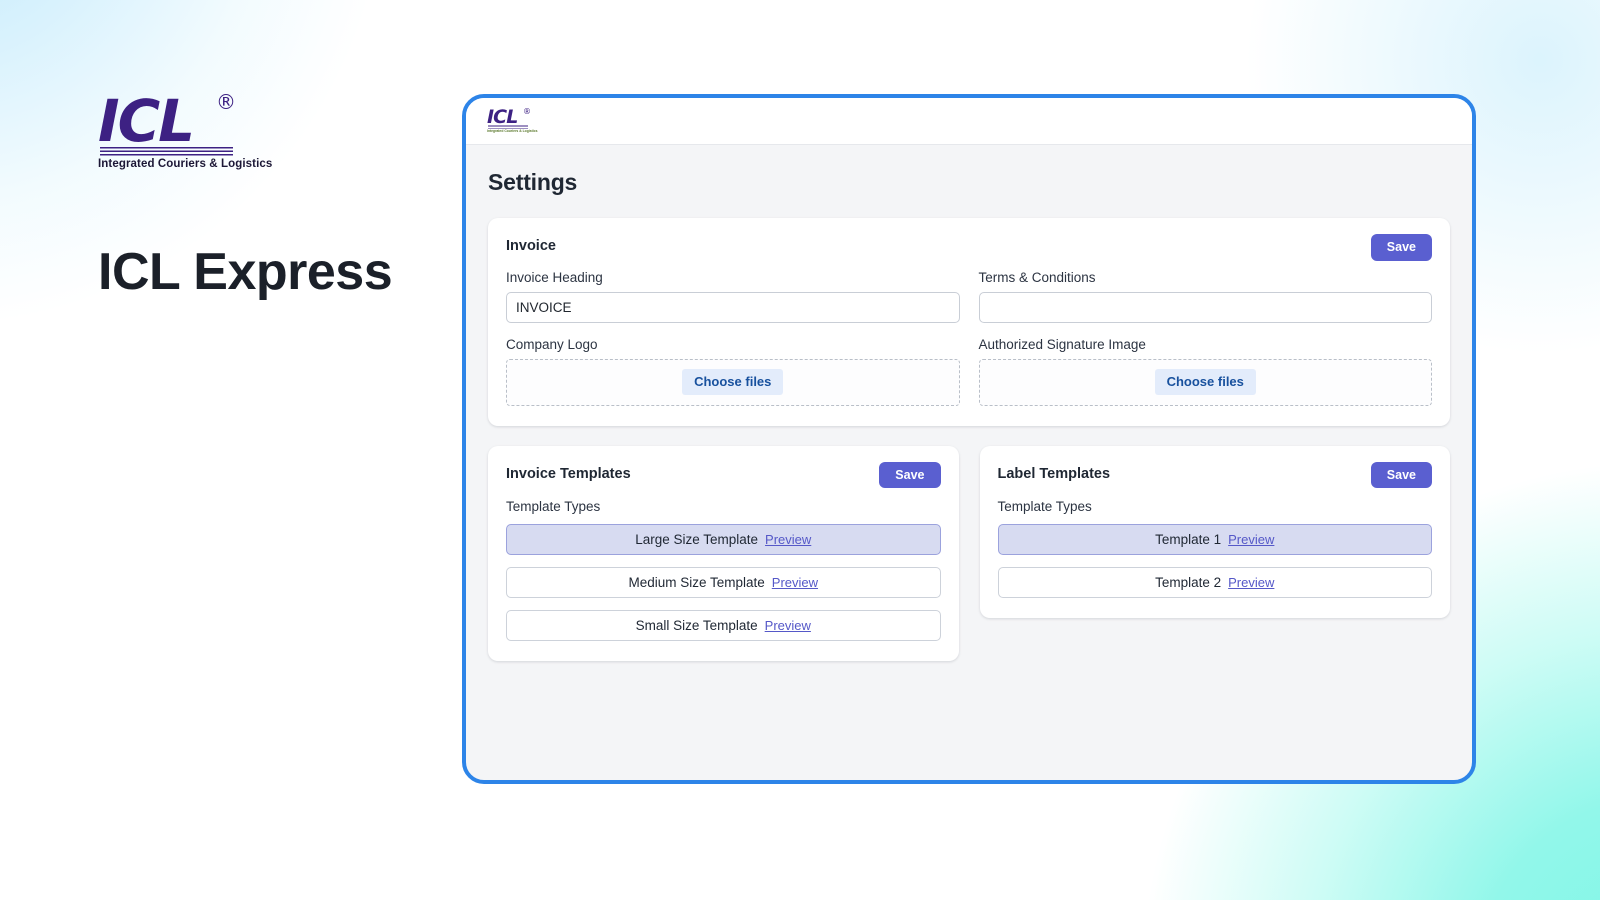 The height and width of the screenshot is (900, 1600). I want to click on invoice-template-label: Large Size Template, so click(697, 539).